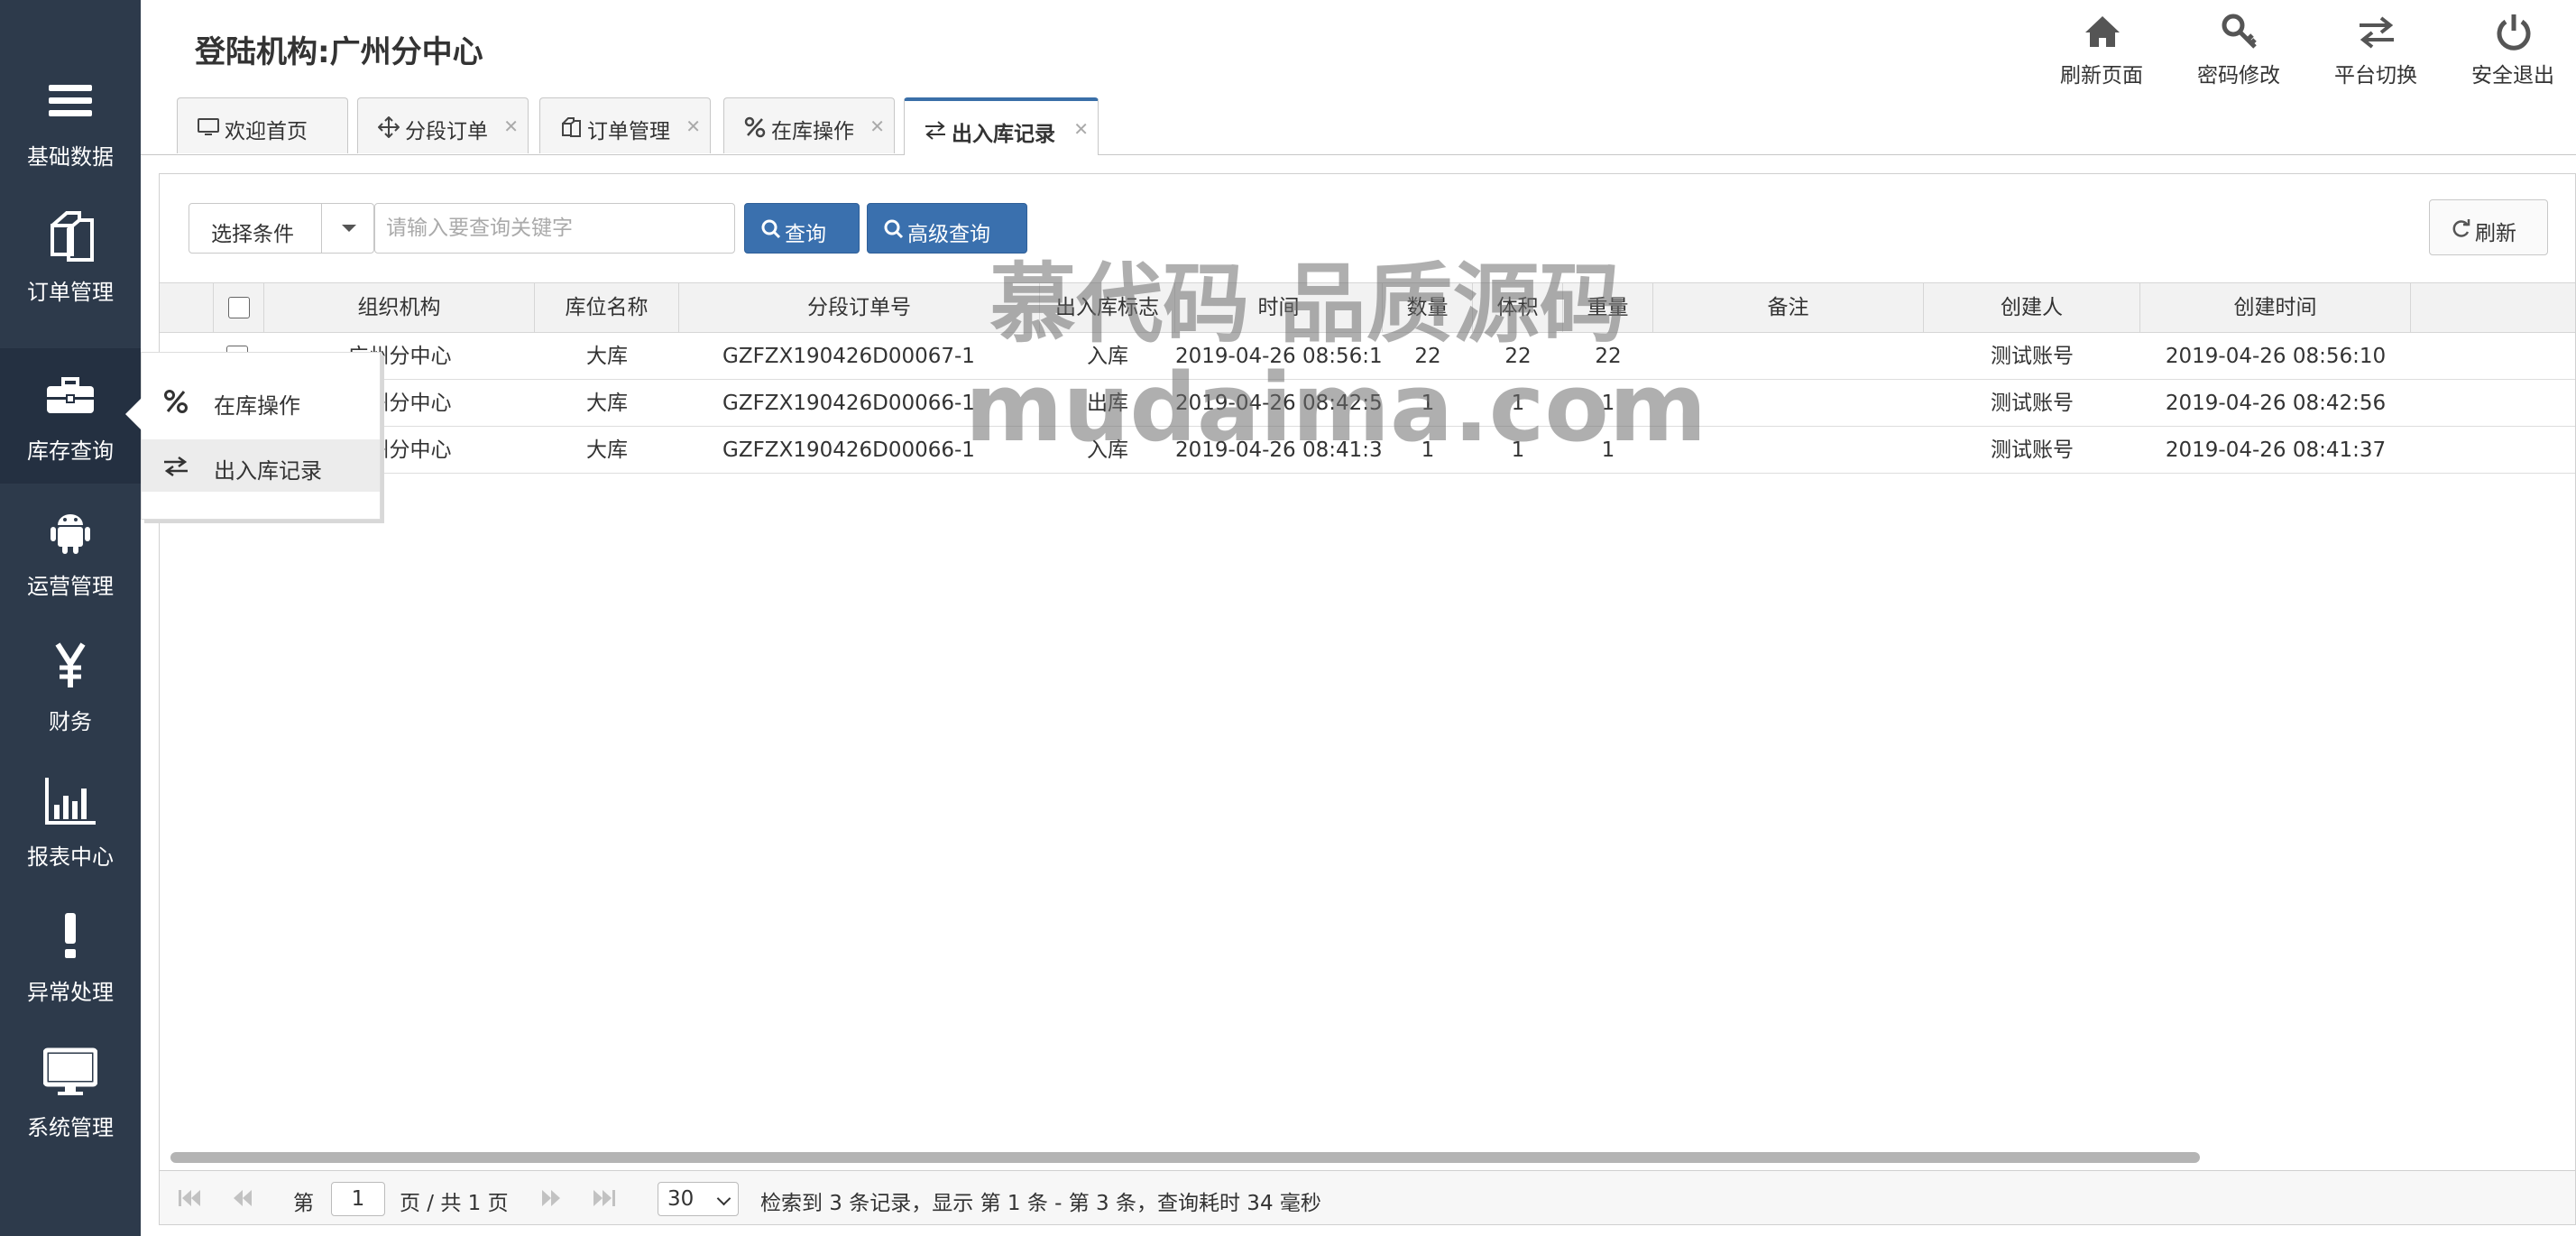 This screenshot has width=2576, height=1236. Describe the element at coordinates (70, 586) in the screenshot. I see `sidebar-item-label: 运营管理` at that location.